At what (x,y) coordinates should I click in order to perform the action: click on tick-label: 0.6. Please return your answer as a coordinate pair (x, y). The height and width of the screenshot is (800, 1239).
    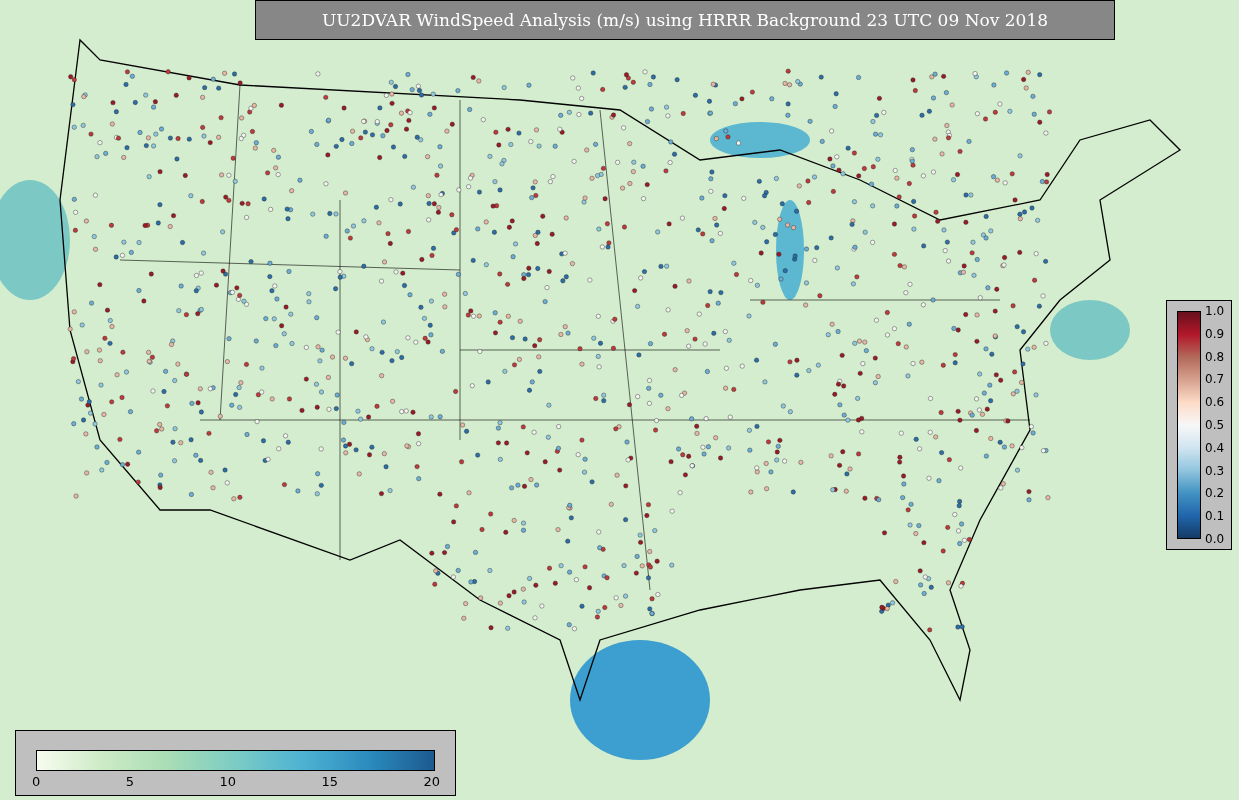
    Looking at the image, I should click on (1215, 402).